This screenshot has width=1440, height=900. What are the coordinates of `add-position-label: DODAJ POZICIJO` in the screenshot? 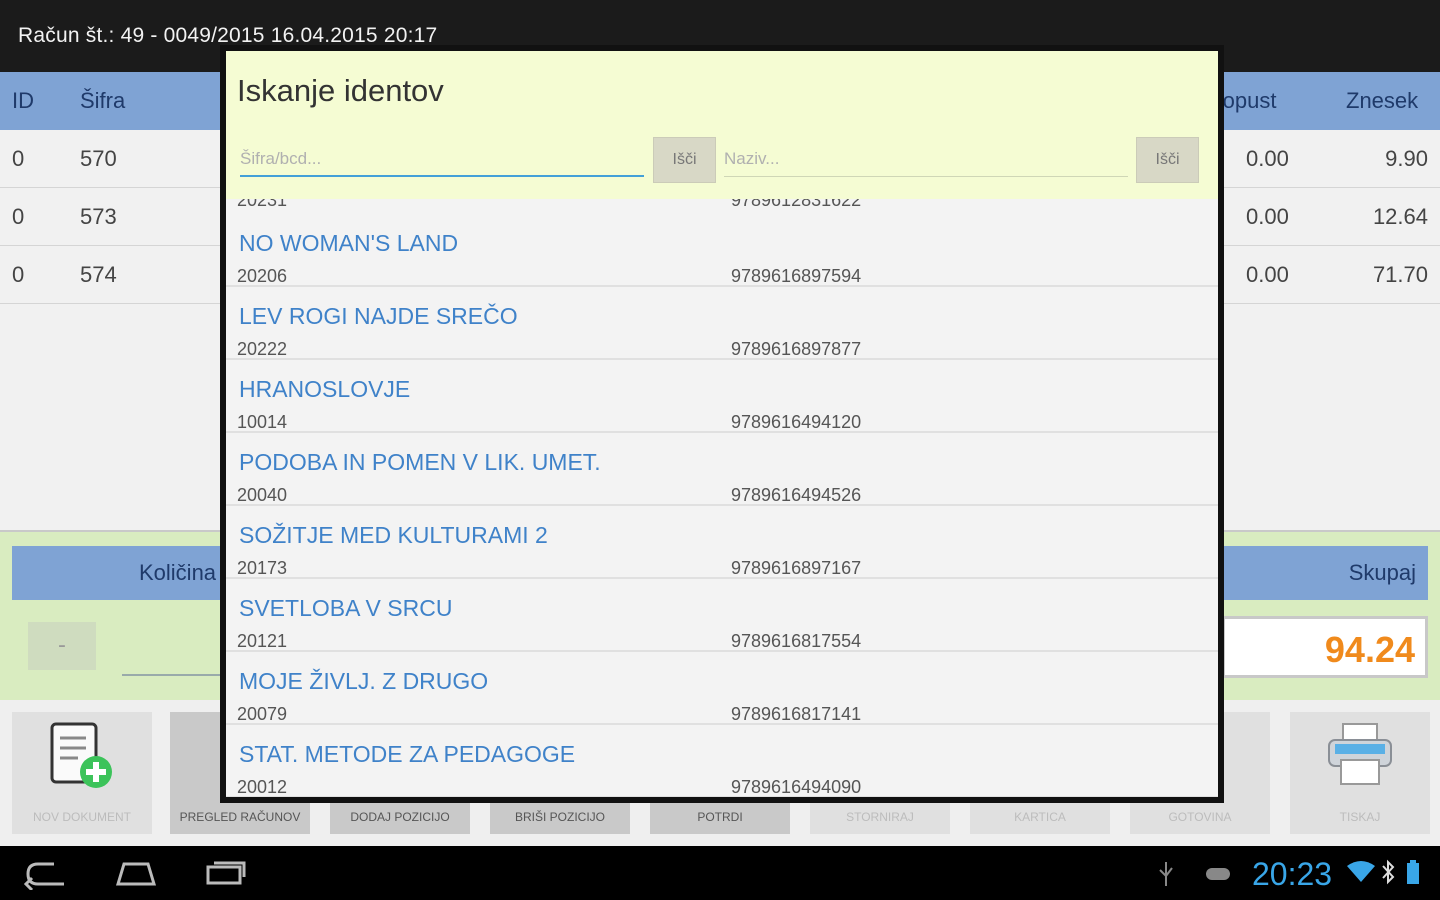 It's located at (400, 817).